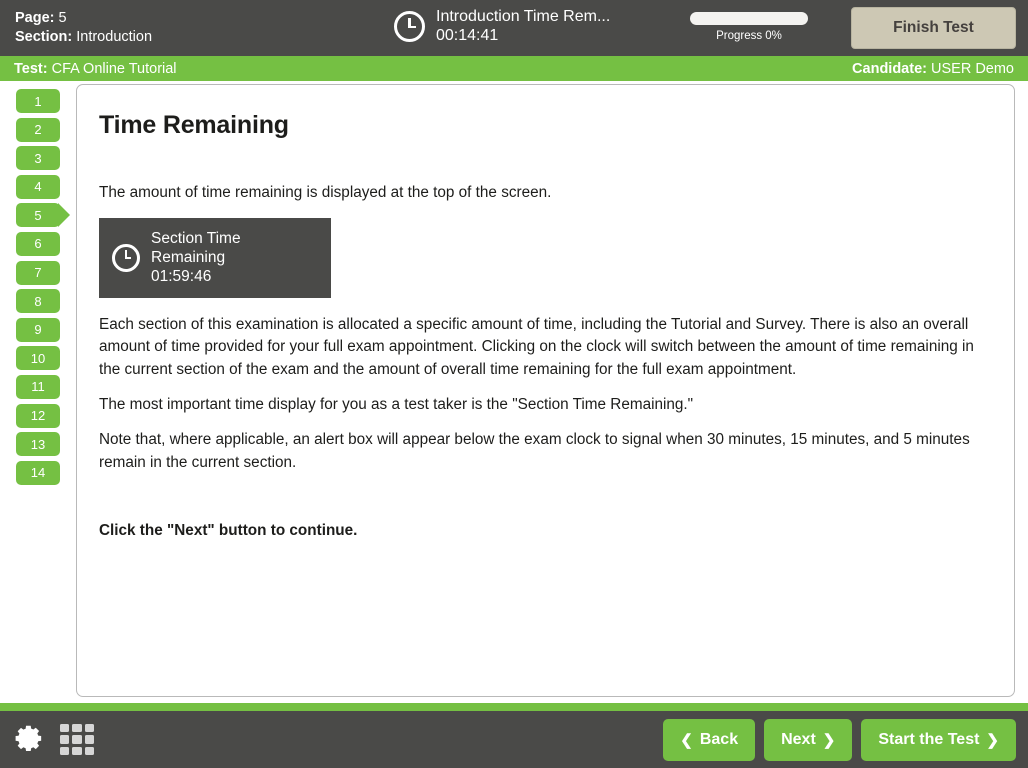 This screenshot has height=768, width=1028. Describe the element at coordinates (38, 358) in the screenshot. I see `sidebar-page-10: 10` at that location.